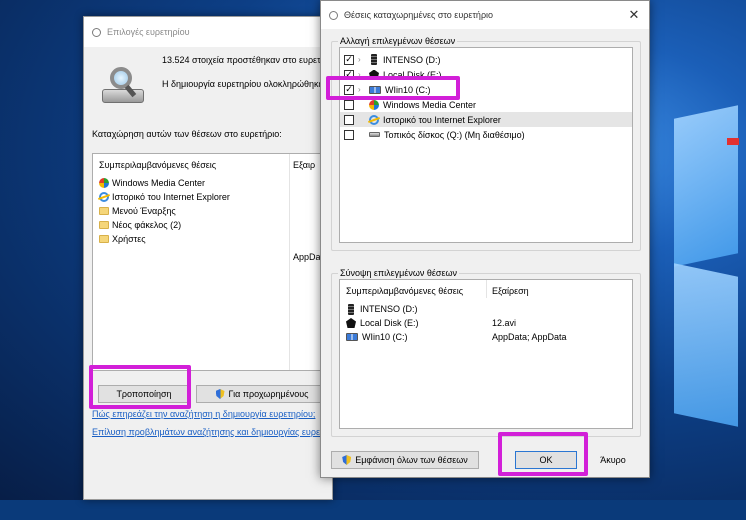  I want to click on summary-row-intenso: INTENSO (D:), so click(382, 309).